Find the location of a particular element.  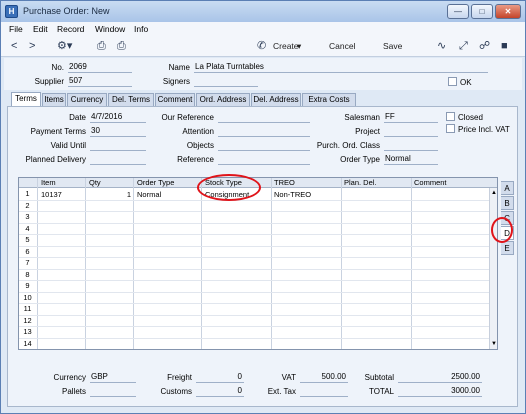

price-incl-vat-checkbox is located at coordinates (450, 128).